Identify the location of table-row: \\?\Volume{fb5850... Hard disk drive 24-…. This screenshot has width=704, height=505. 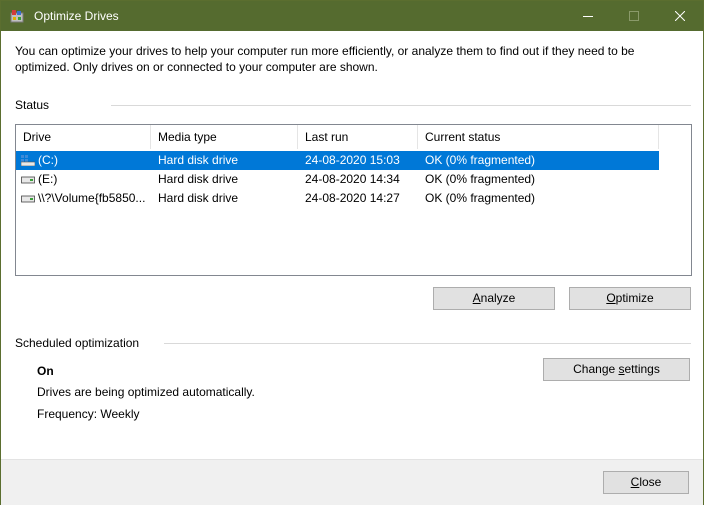
(337, 198).